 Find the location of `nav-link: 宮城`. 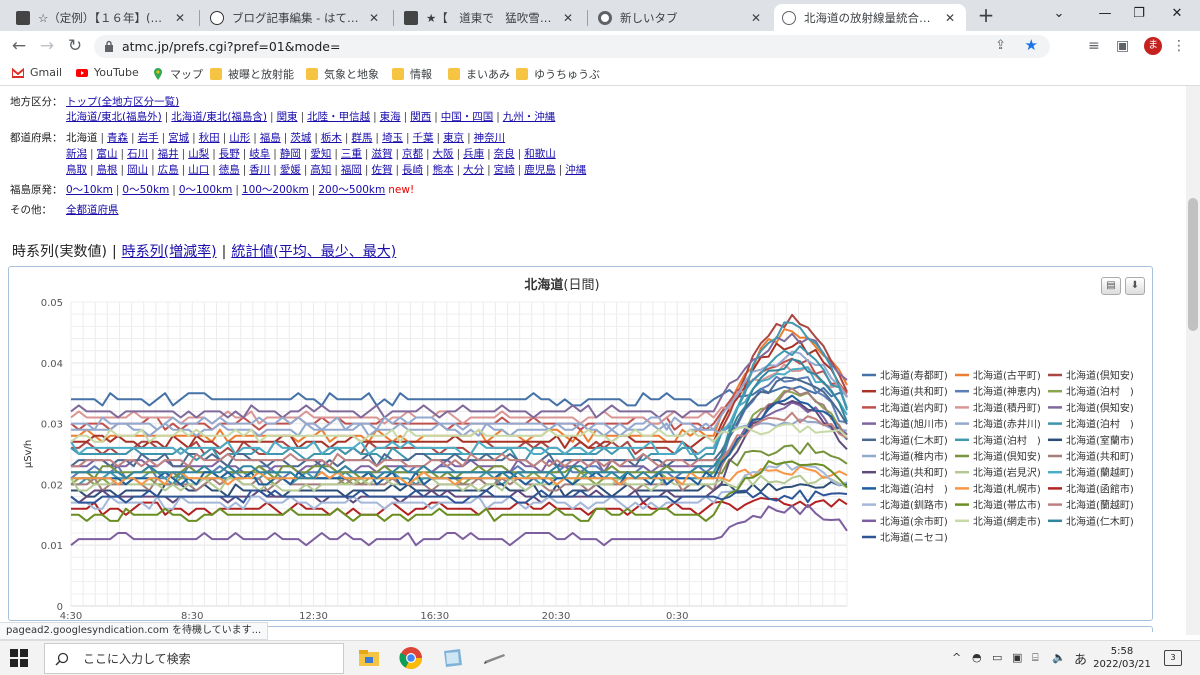

nav-link: 宮城 is located at coordinates (178, 138).